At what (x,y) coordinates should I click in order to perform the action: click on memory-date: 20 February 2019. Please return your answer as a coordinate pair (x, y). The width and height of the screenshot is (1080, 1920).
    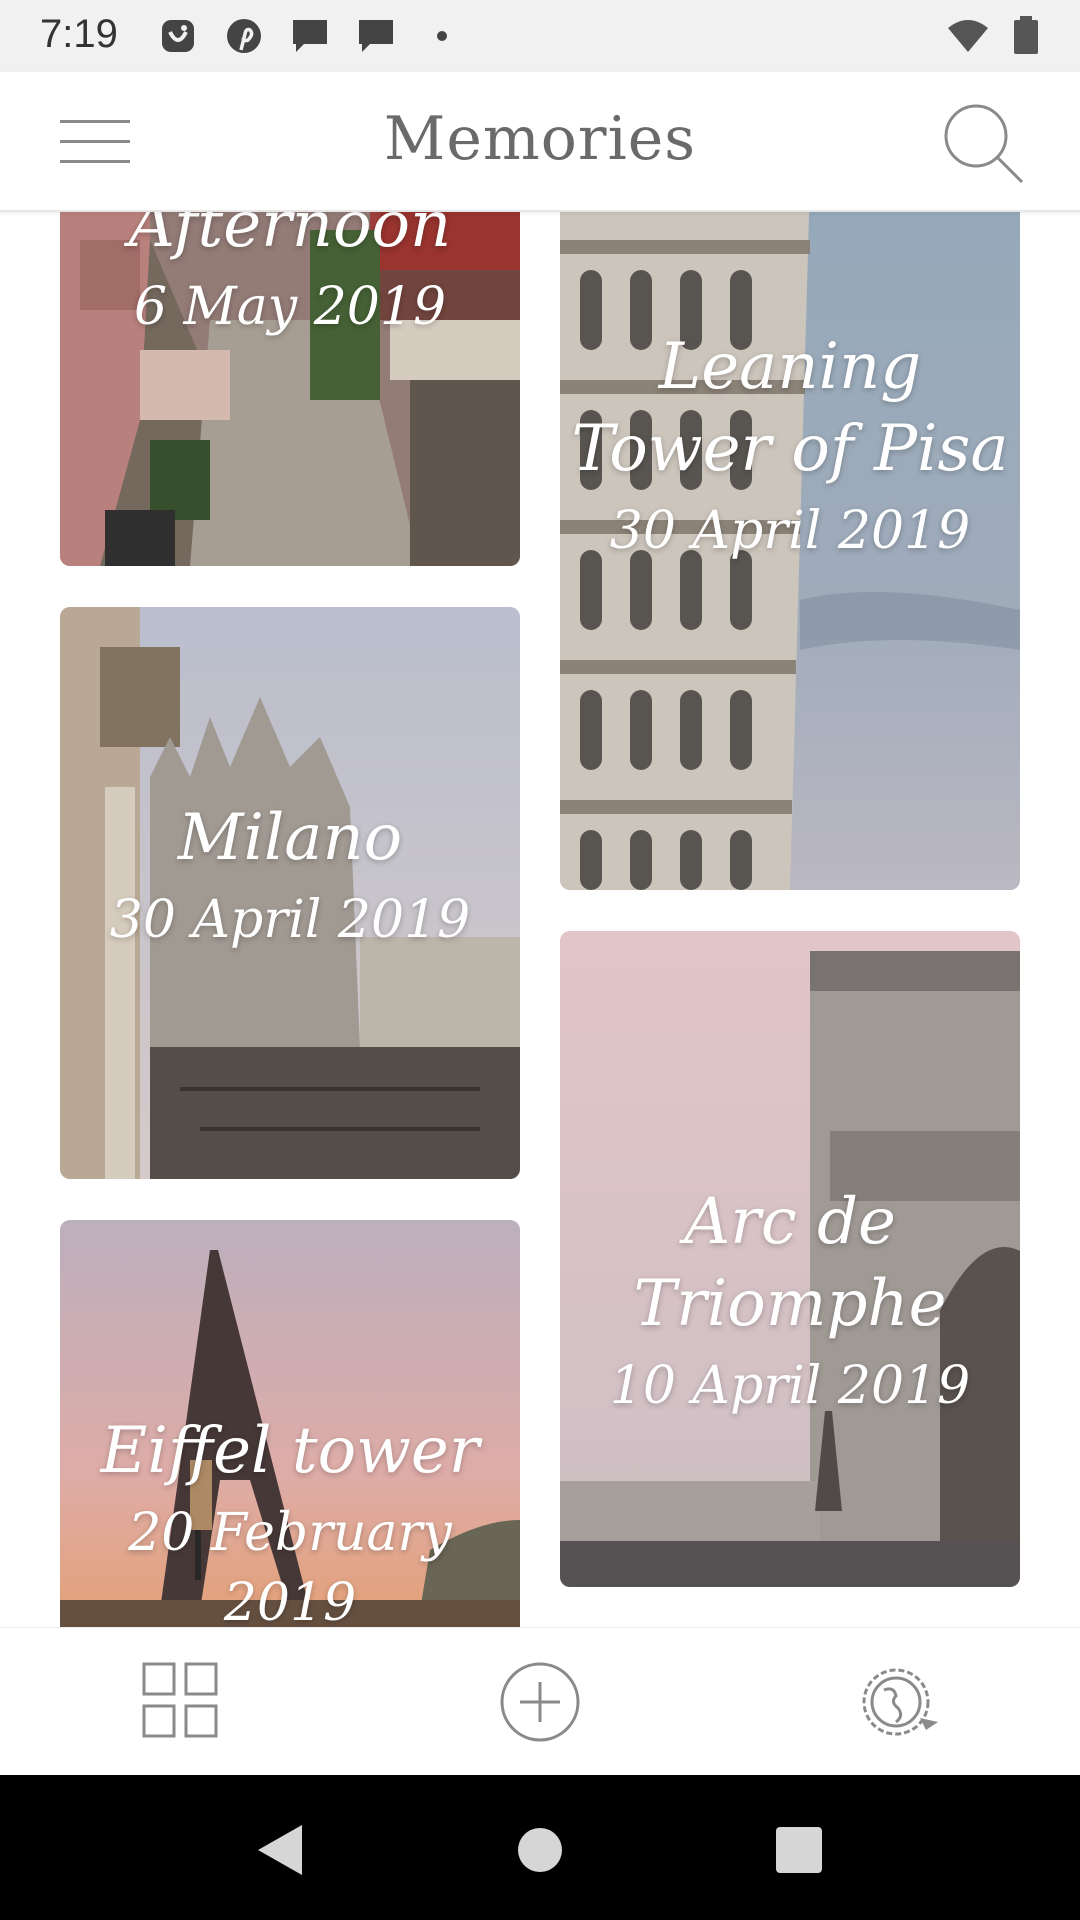
    Looking at the image, I should click on (290, 1565).